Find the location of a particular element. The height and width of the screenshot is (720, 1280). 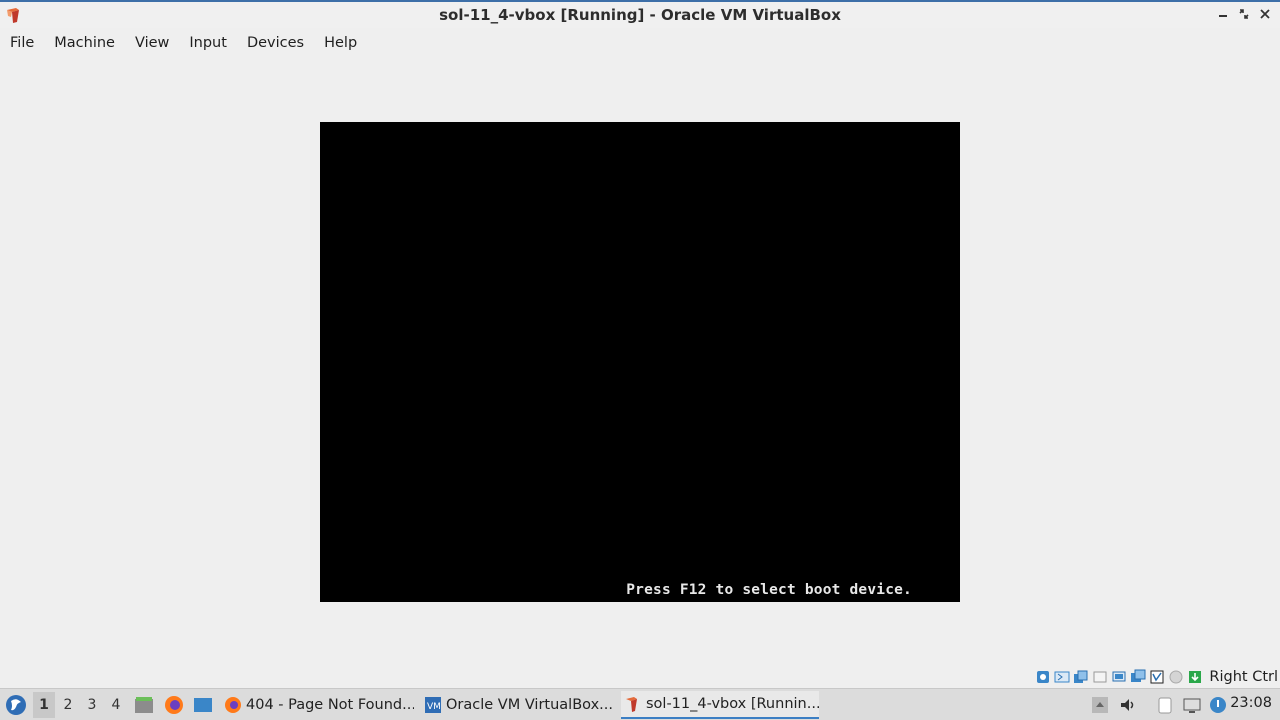

shared-folder-icon is located at coordinates (1138, 677).